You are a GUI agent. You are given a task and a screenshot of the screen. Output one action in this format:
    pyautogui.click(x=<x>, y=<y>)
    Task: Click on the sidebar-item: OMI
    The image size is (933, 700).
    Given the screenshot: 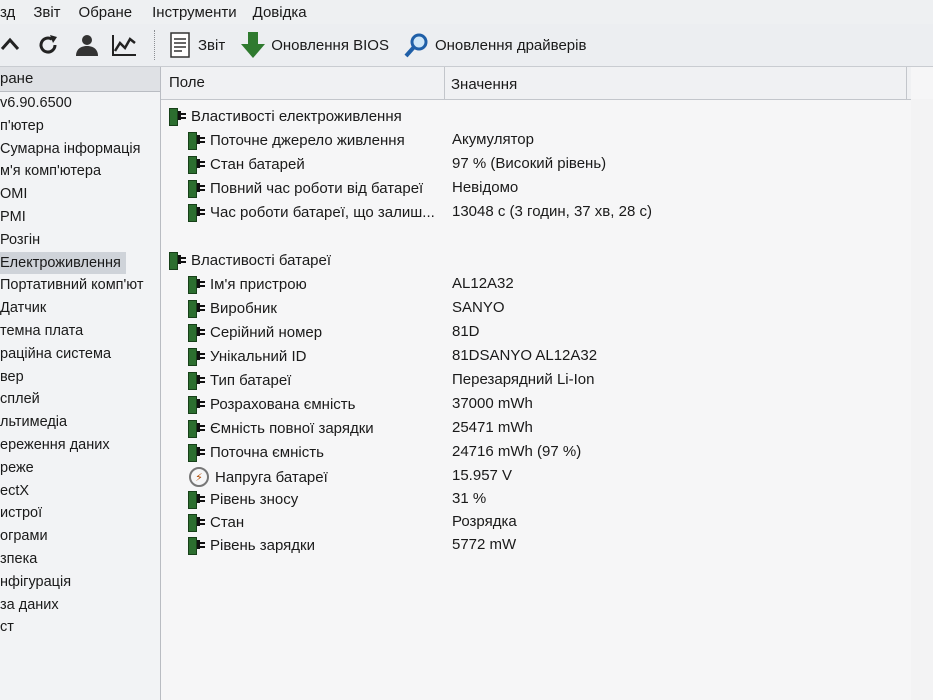 What is the action you would take?
    pyautogui.click(x=80, y=194)
    